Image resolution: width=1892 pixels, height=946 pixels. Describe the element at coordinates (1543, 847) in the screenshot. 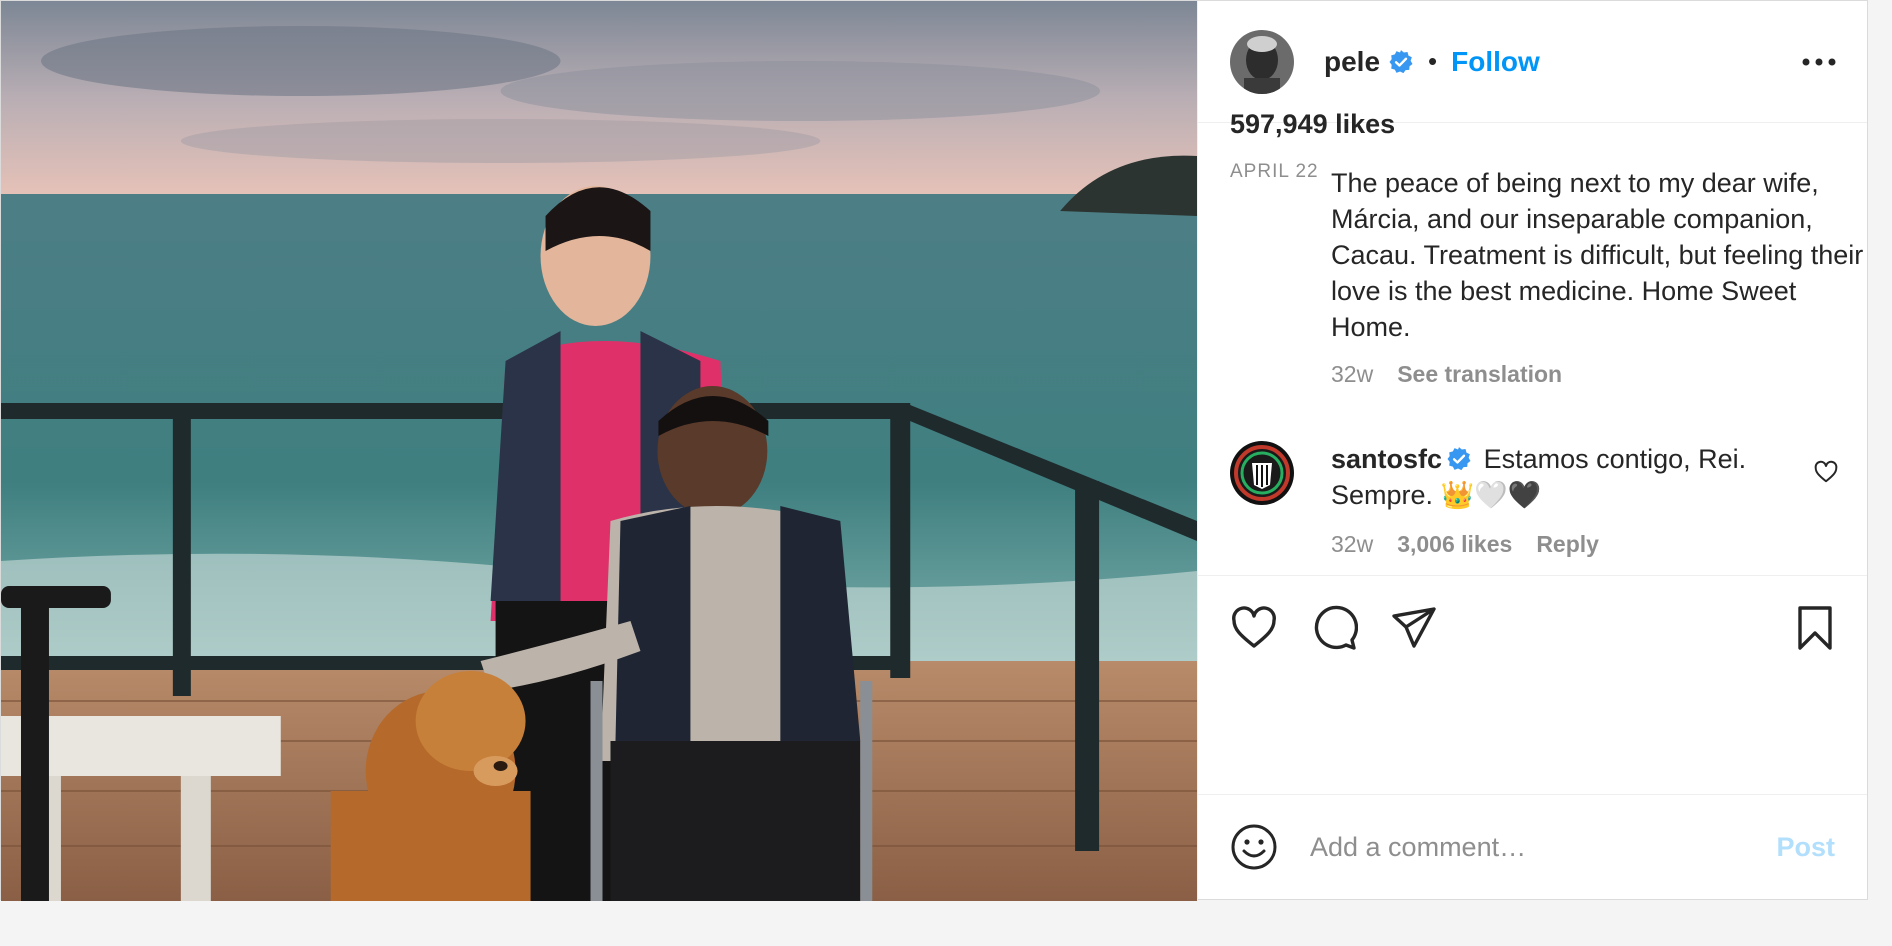

I see `comment-input` at that location.